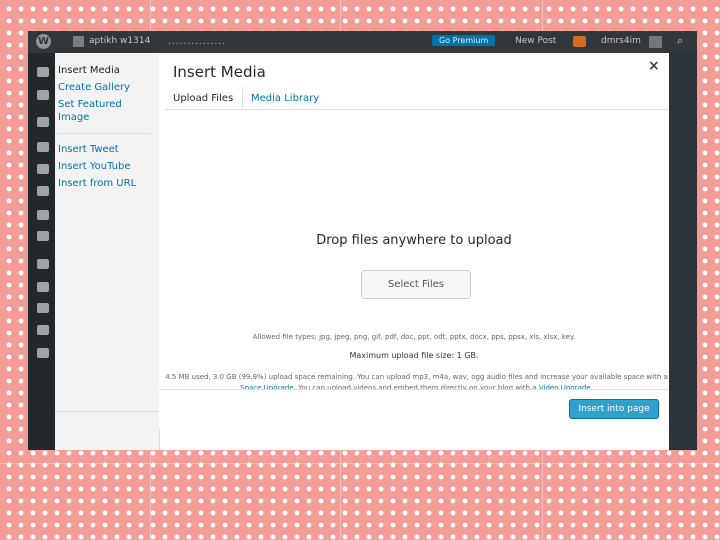 This screenshot has height=540, width=720. What do you see at coordinates (43, 353) in the screenshot?
I see `collapse-menu-icon` at bounding box center [43, 353].